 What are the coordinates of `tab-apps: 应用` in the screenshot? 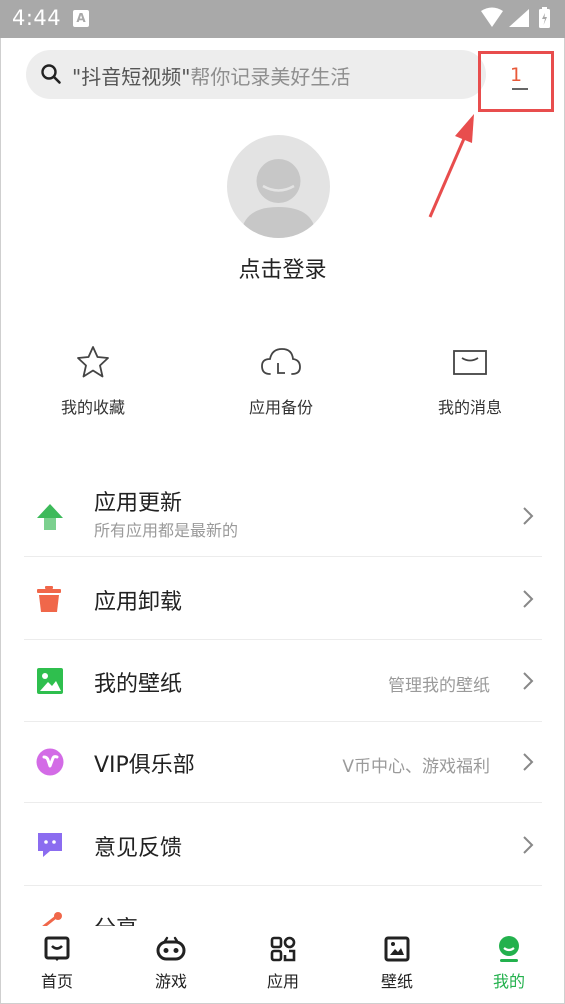 It's located at (283, 963).